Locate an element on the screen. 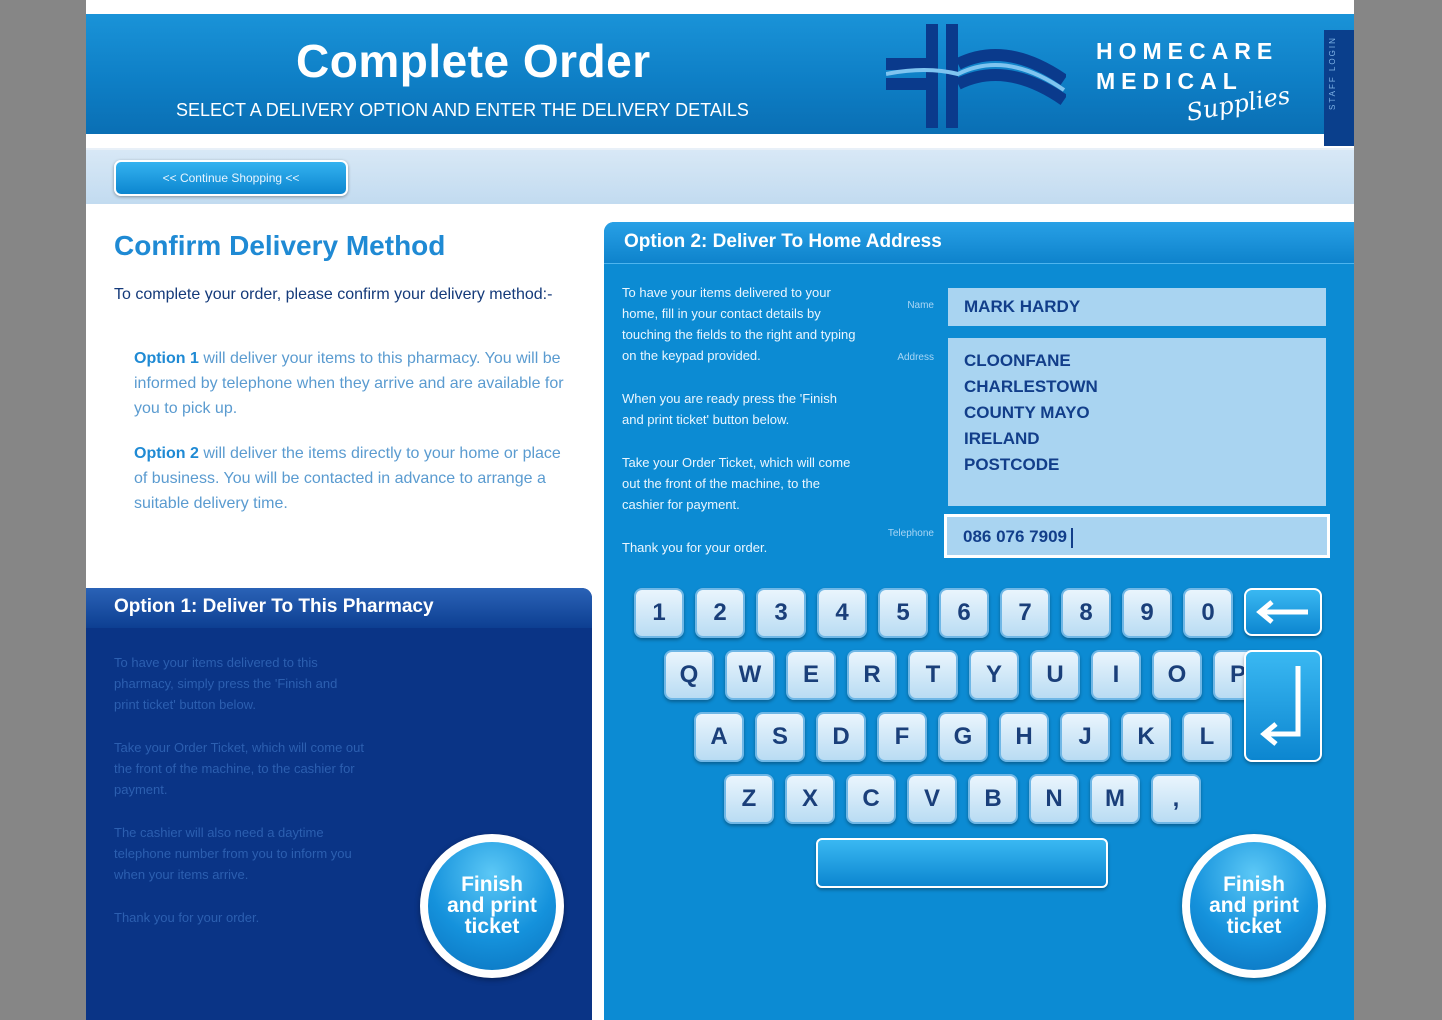 The height and width of the screenshot is (1020, 1442). text-caret is located at coordinates (1072, 537).